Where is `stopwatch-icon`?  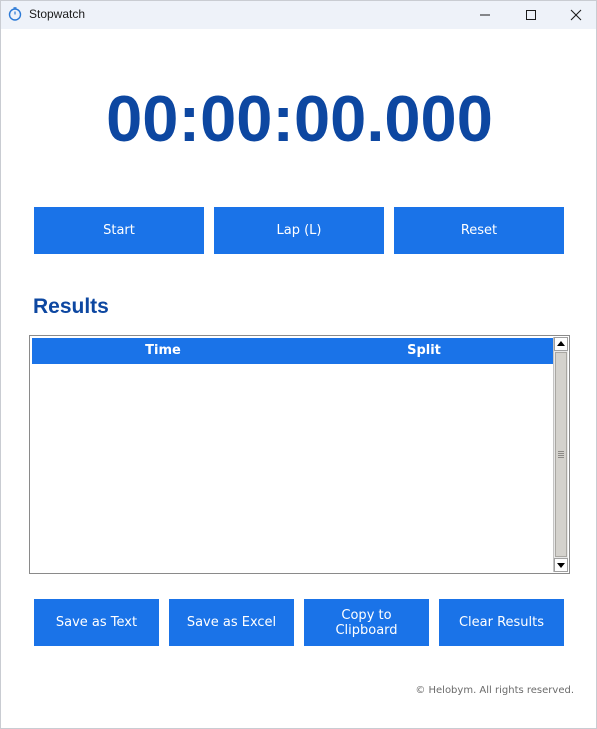 stopwatch-icon is located at coordinates (15, 14).